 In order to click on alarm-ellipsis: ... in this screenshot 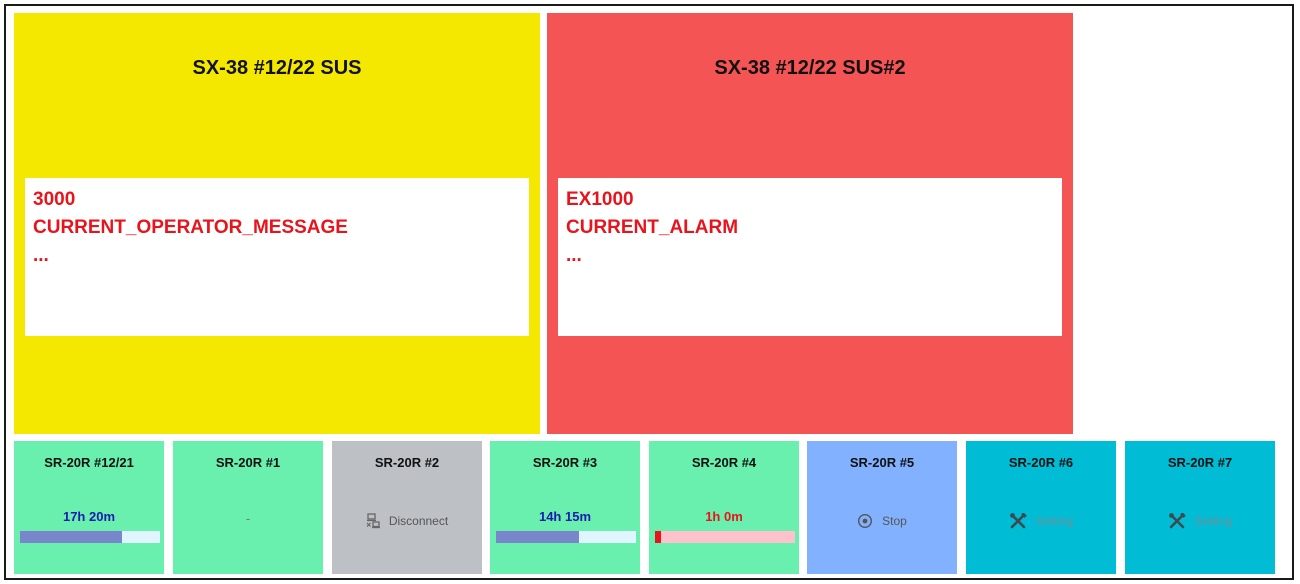, I will do `click(574, 255)`.